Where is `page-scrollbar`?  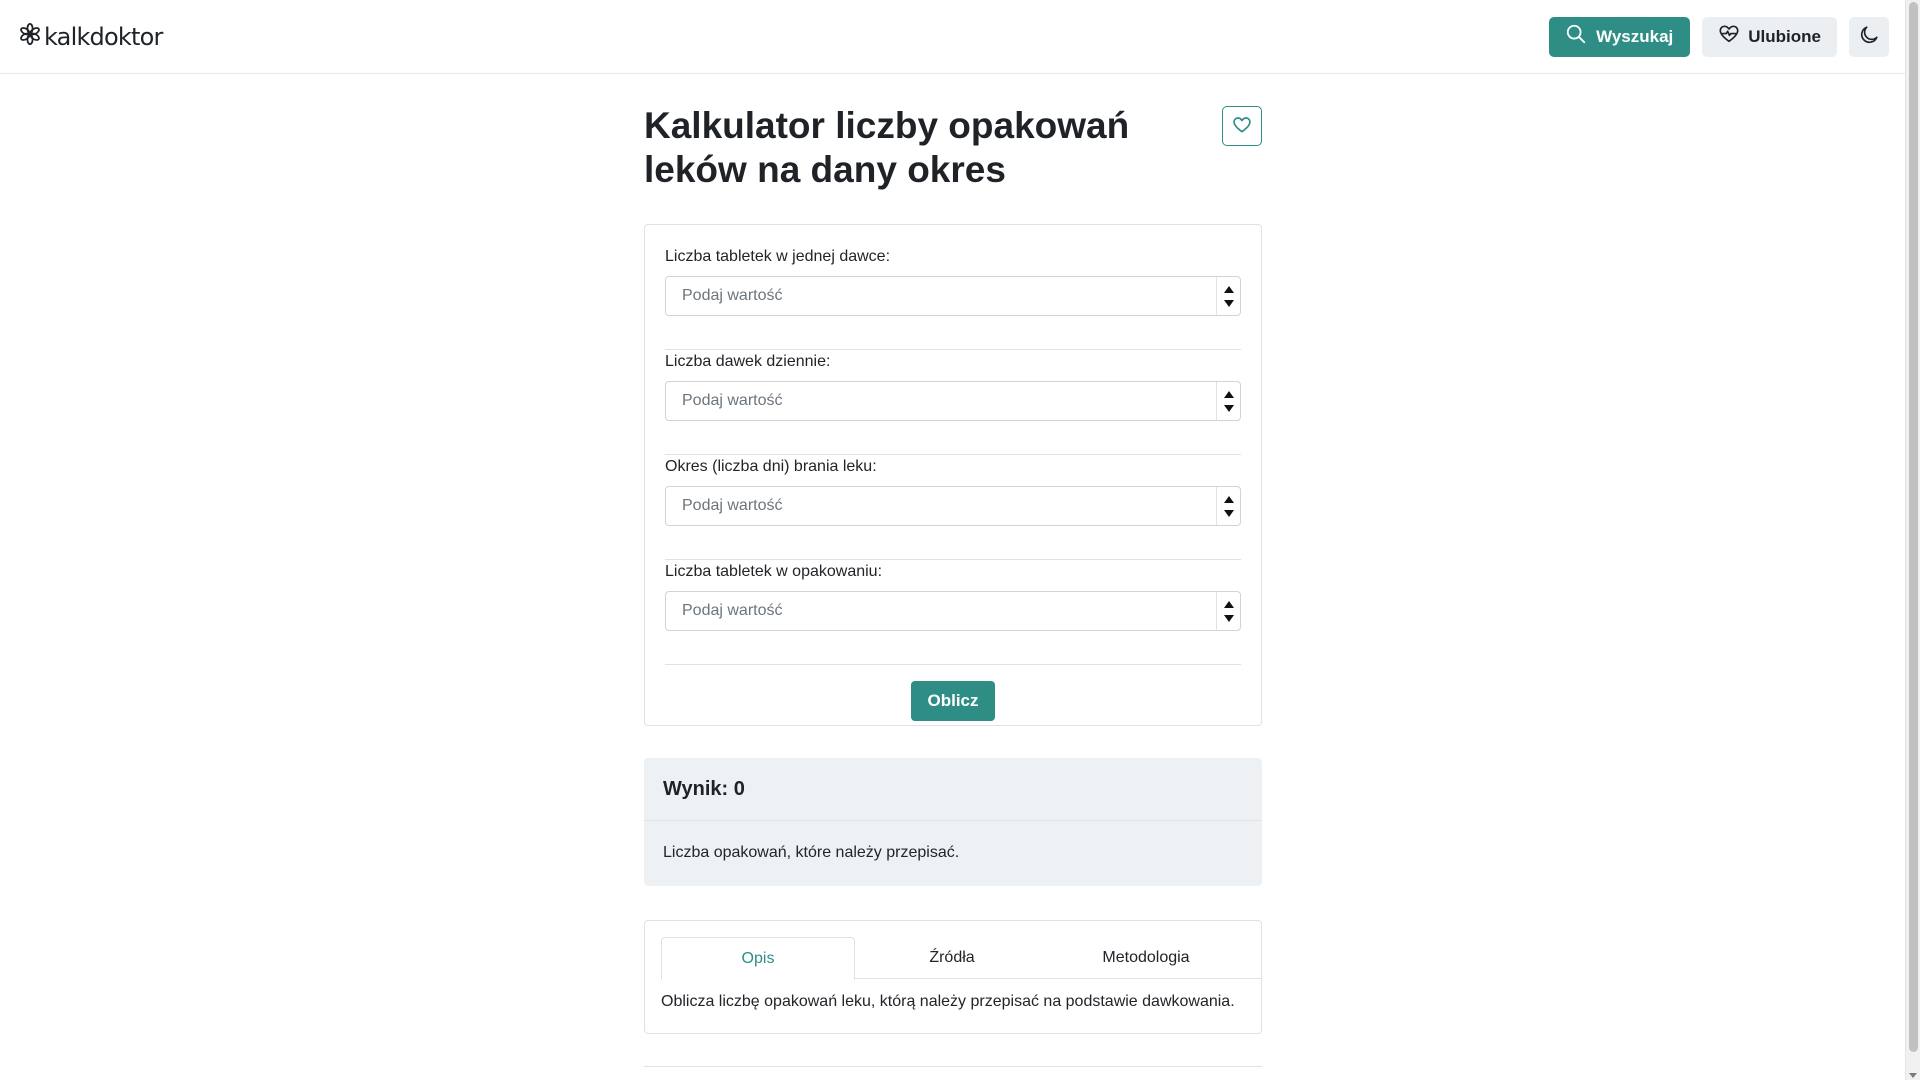 page-scrollbar is located at coordinates (1912, 540).